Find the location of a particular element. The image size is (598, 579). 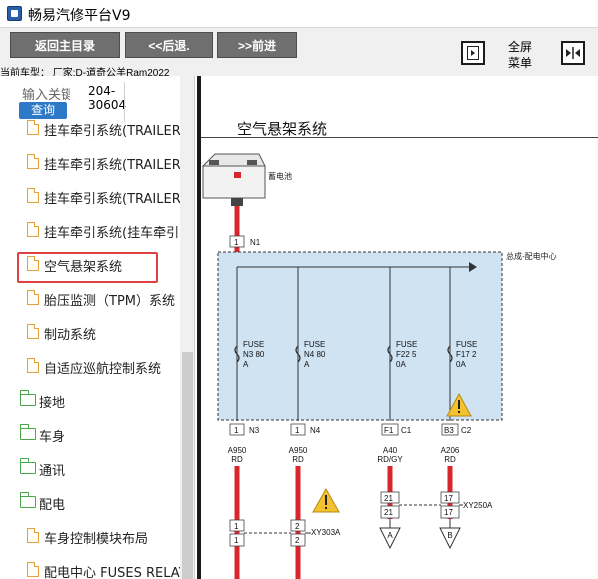

fullscreen-label-line1: 全屏 is located at coordinates (519, 47).